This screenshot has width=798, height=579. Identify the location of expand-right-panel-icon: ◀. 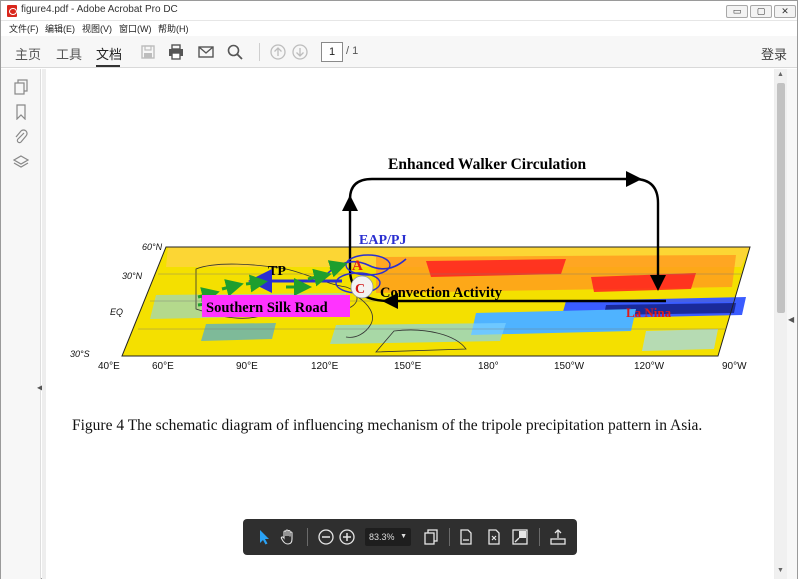
(791, 319).